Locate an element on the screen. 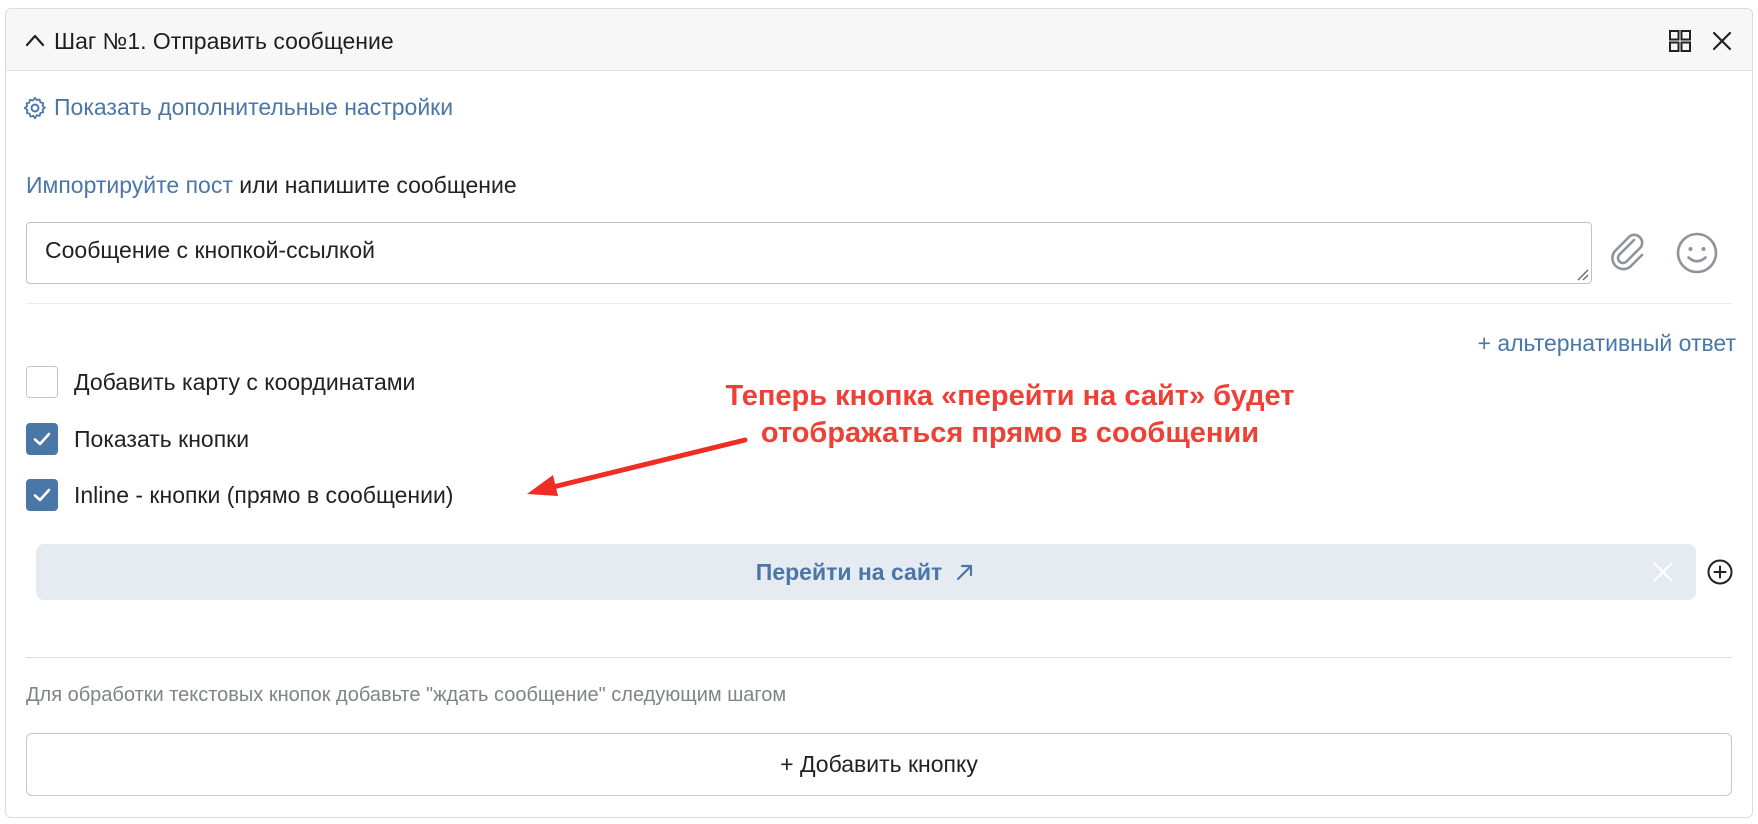 The image size is (1758, 824). paperclip-icon is located at coordinates (1628, 252).